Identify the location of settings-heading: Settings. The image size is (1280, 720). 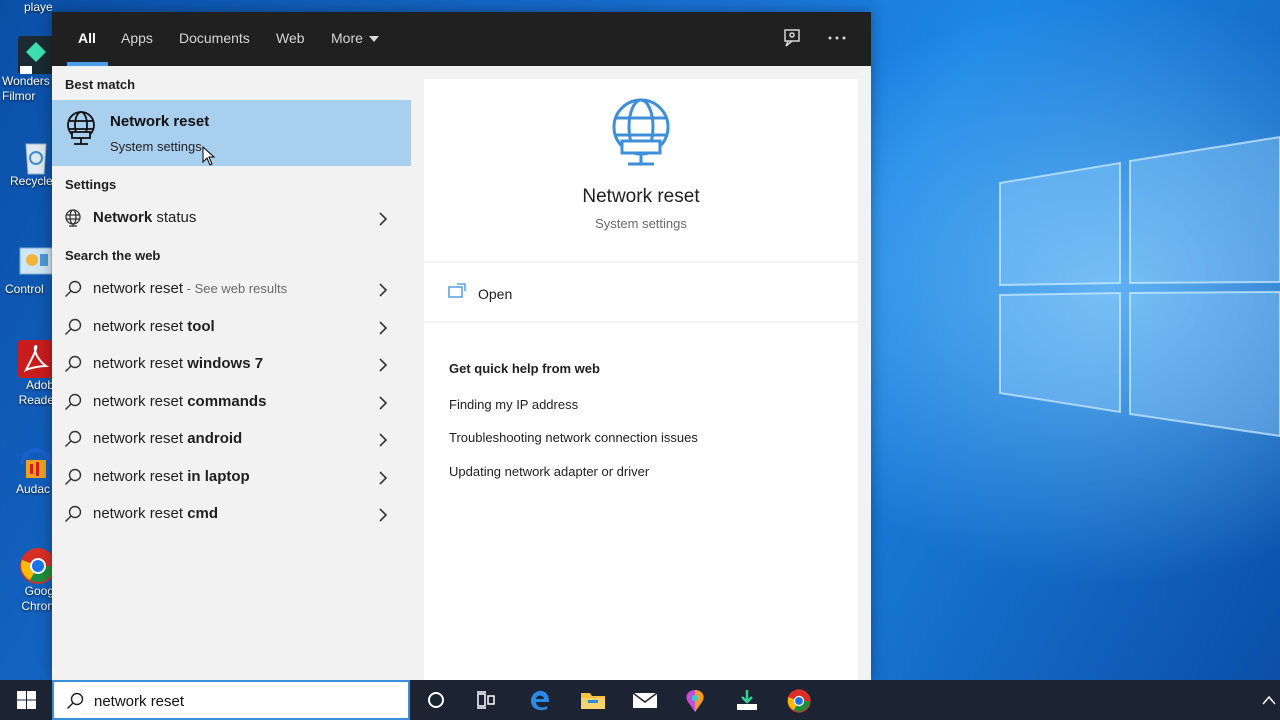
(91, 184).